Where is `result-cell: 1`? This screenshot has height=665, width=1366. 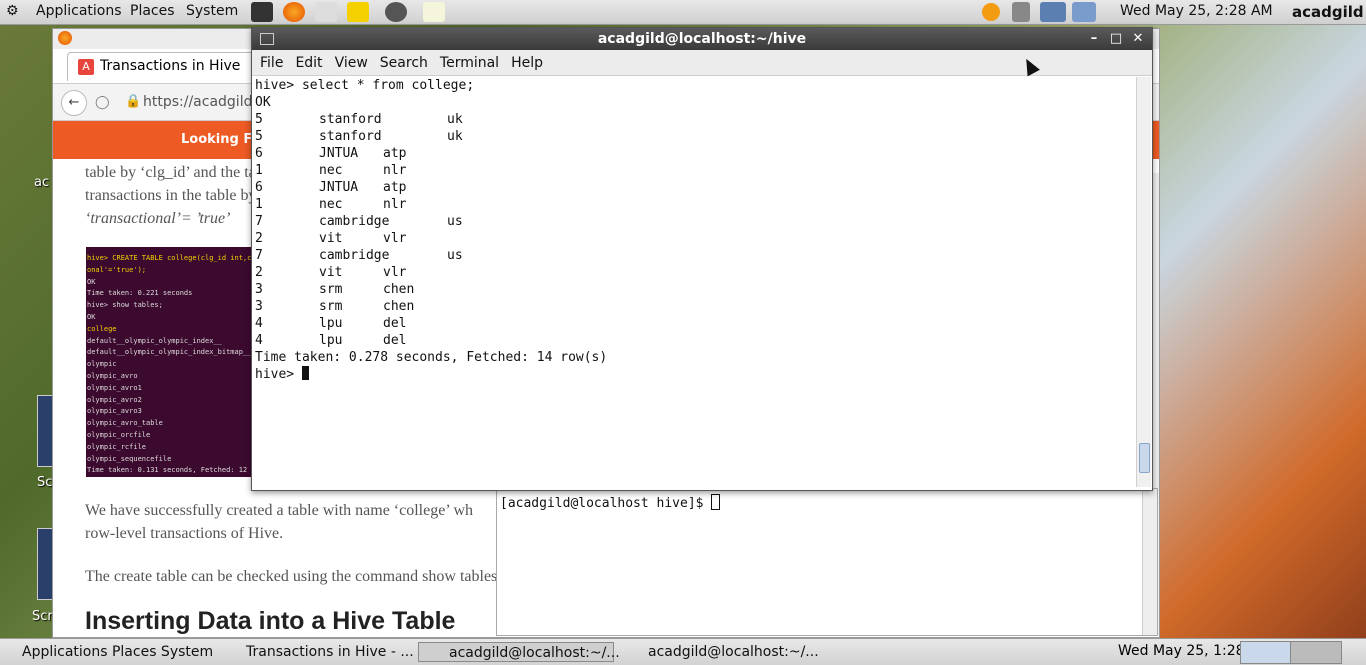
result-cell: 1 is located at coordinates (259, 204).